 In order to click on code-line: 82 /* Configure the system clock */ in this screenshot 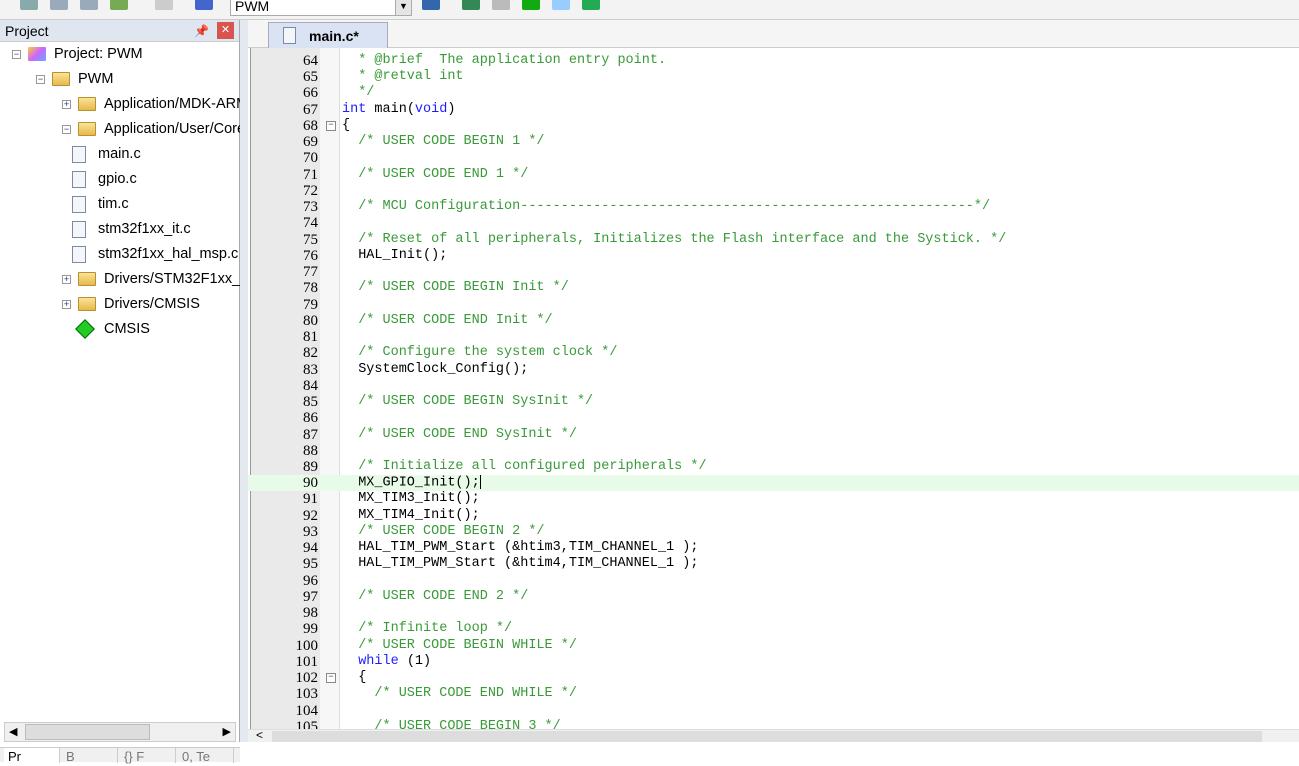, I will do `click(773, 353)`.